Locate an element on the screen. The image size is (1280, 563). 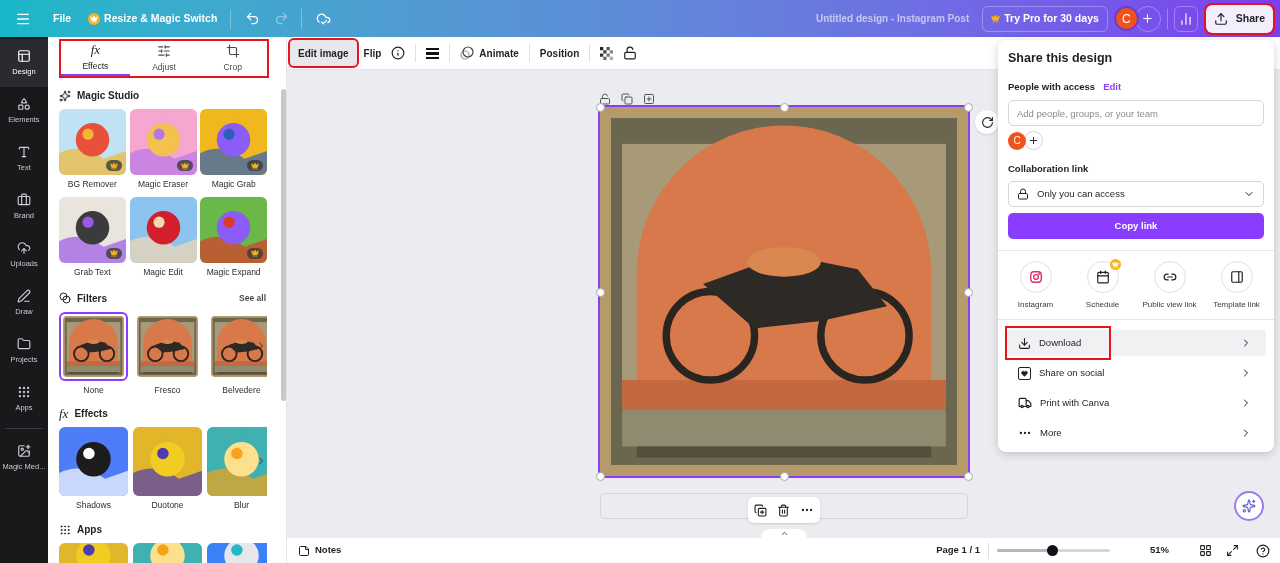
notes-button: Notes is located at coordinates (320, 550).